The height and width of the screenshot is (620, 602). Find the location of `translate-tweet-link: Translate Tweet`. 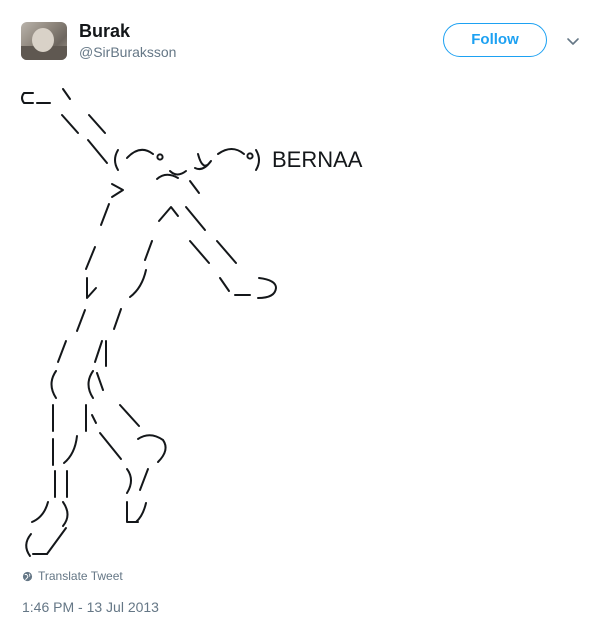

translate-tweet-link: Translate Tweet is located at coordinates (72, 576).